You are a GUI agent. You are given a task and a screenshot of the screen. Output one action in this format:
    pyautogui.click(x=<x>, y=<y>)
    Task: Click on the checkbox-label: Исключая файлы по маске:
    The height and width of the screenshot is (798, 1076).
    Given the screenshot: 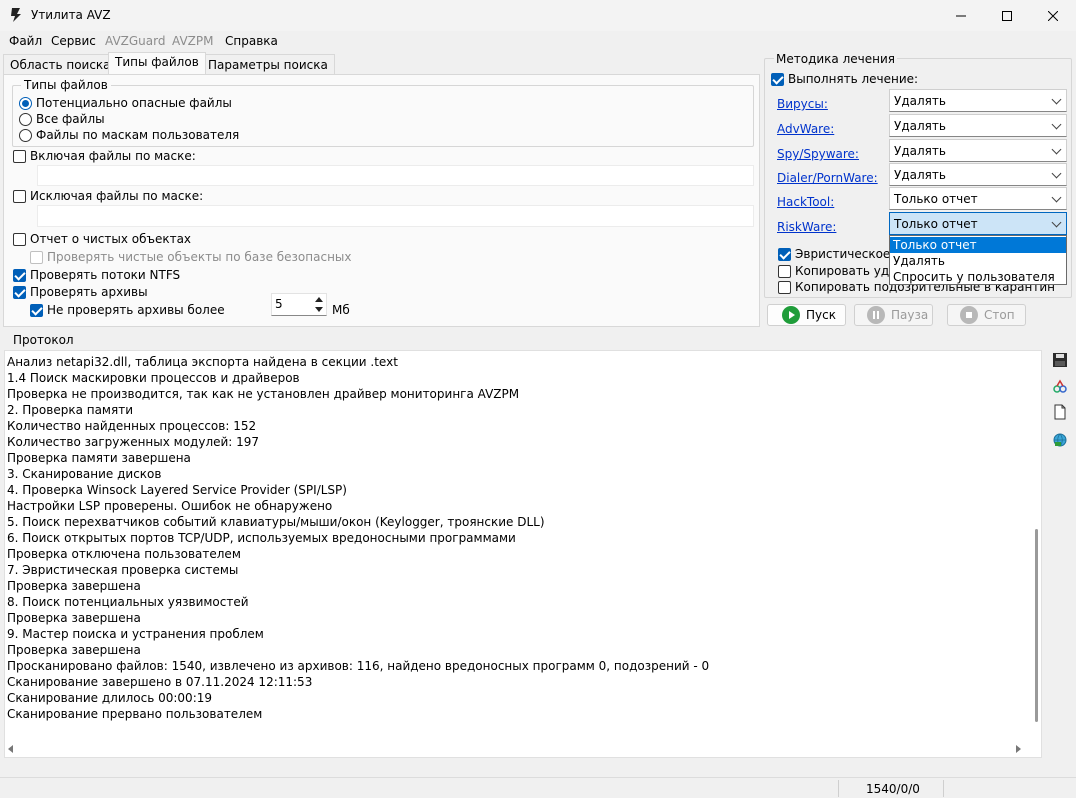 What is the action you would take?
    pyautogui.click(x=117, y=196)
    